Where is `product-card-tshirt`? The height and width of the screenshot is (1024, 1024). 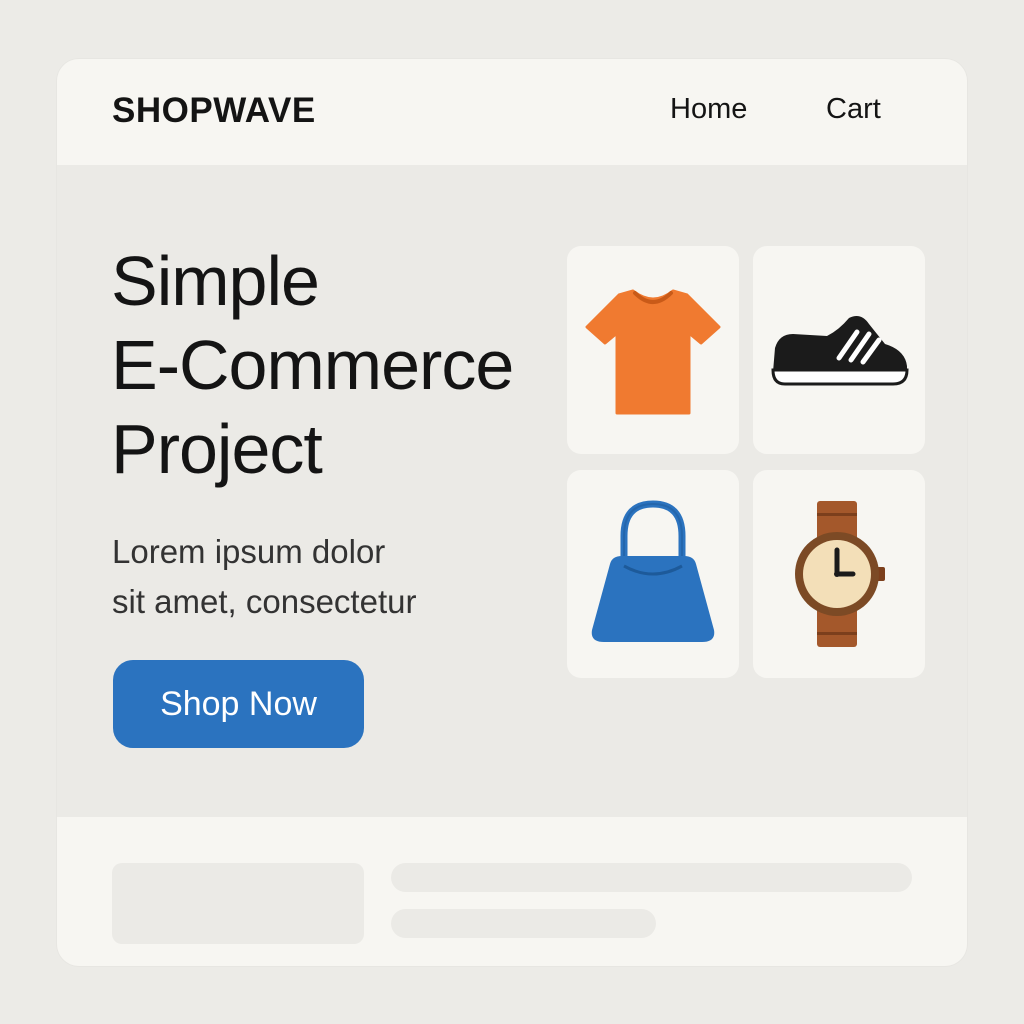 product-card-tshirt is located at coordinates (653, 350).